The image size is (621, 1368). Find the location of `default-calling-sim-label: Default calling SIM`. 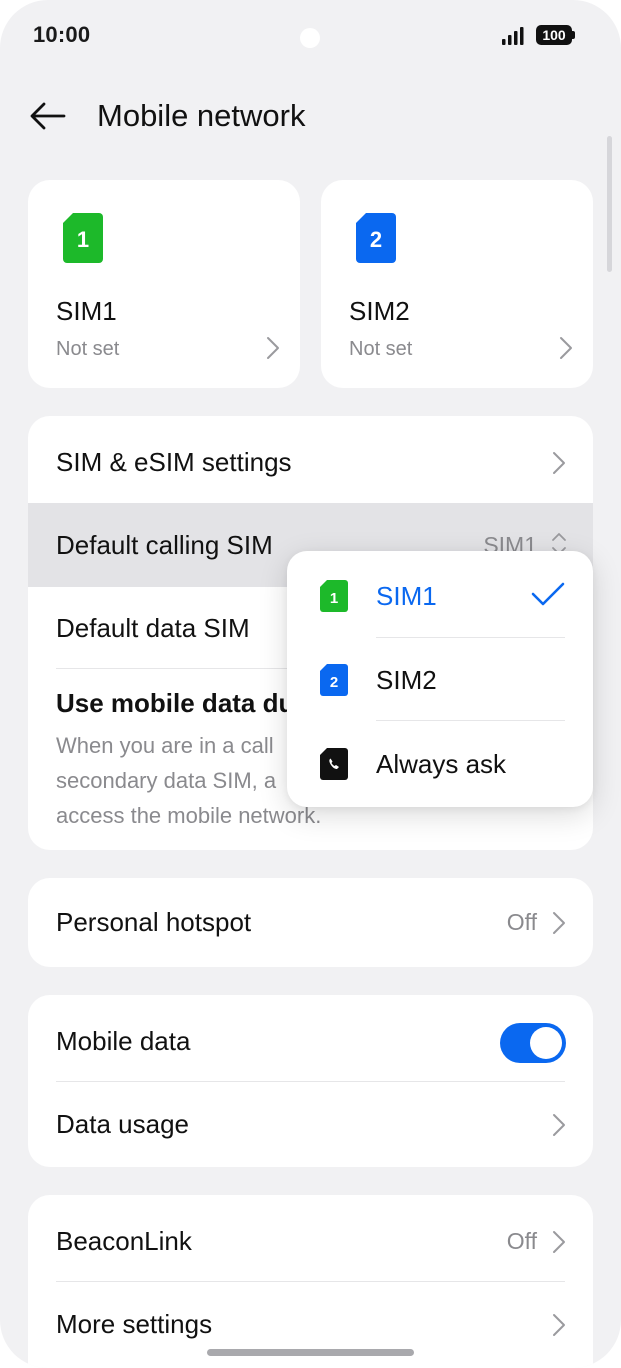

default-calling-sim-label: Default calling SIM is located at coordinates (164, 545).